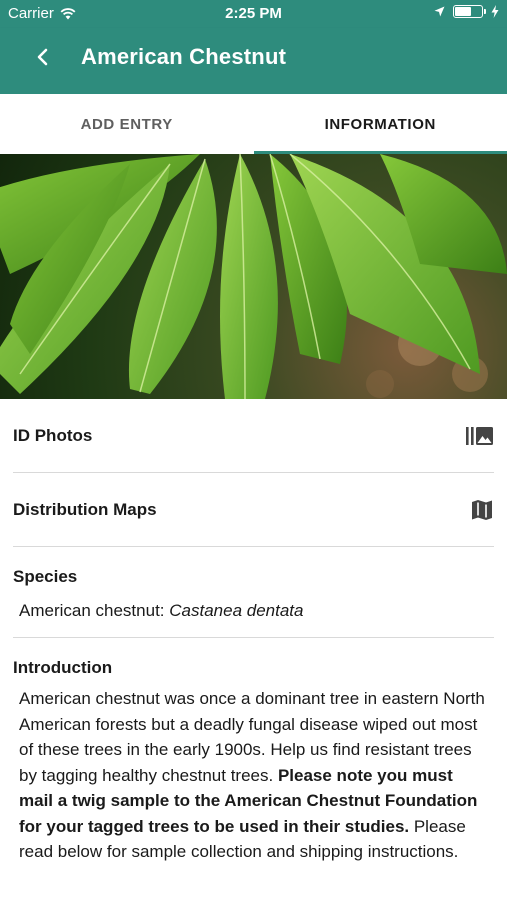  Describe the element at coordinates (53, 435) in the screenshot. I see `id-photos-label: ID Photos` at that location.